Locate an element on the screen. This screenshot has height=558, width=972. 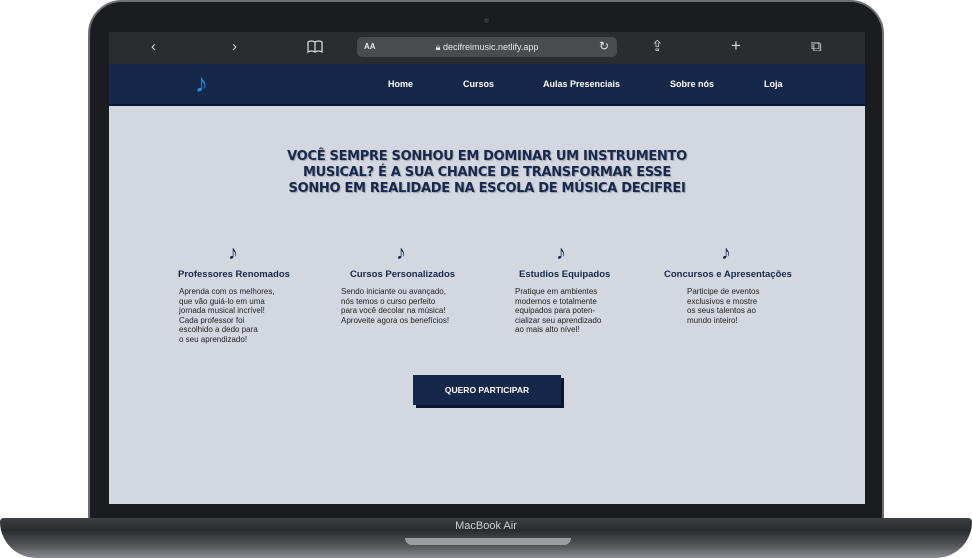
back-icon: ‹ is located at coordinates (153, 47).